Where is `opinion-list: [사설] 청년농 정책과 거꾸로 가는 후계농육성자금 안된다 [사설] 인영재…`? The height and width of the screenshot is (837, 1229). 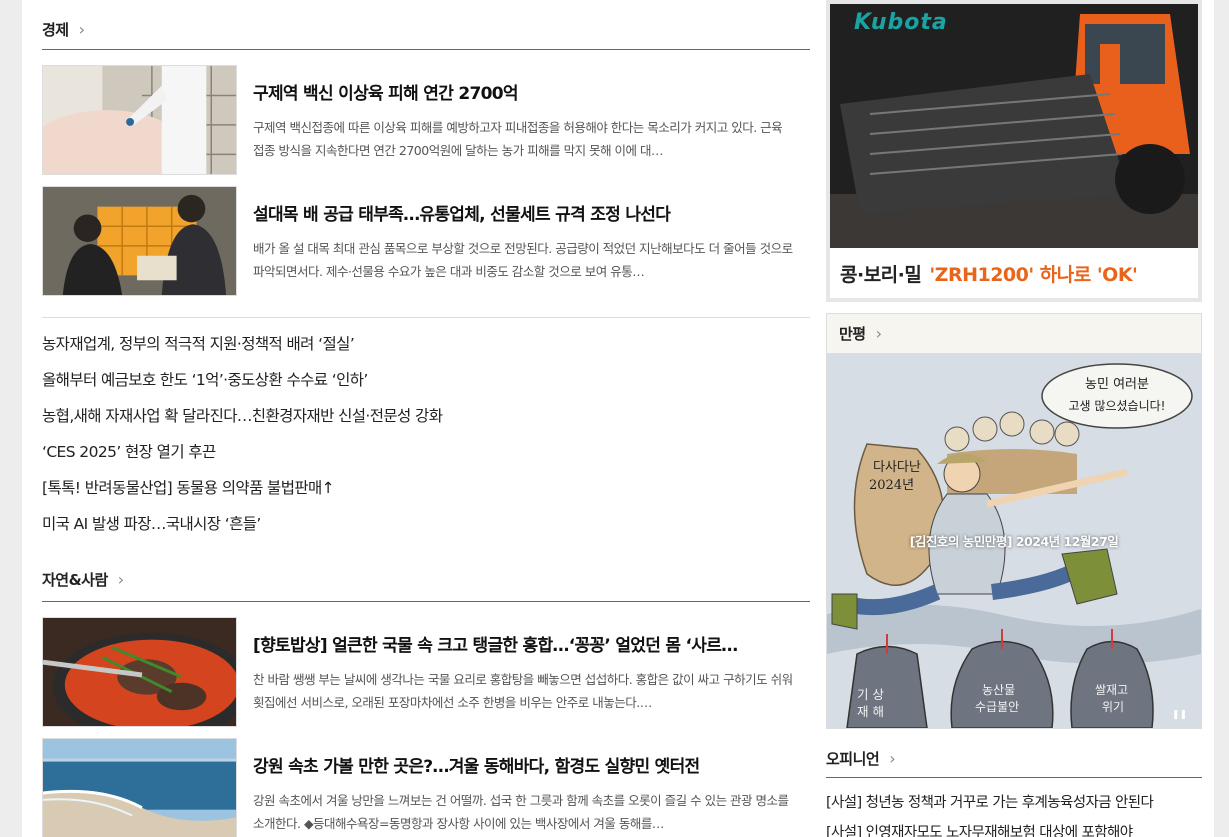
opinion-list: [사설] 청년농 정책과 거꾸로 가는 후계농육성자금 안된다 [사설] 인영재… is located at coordinates (1014, 807).